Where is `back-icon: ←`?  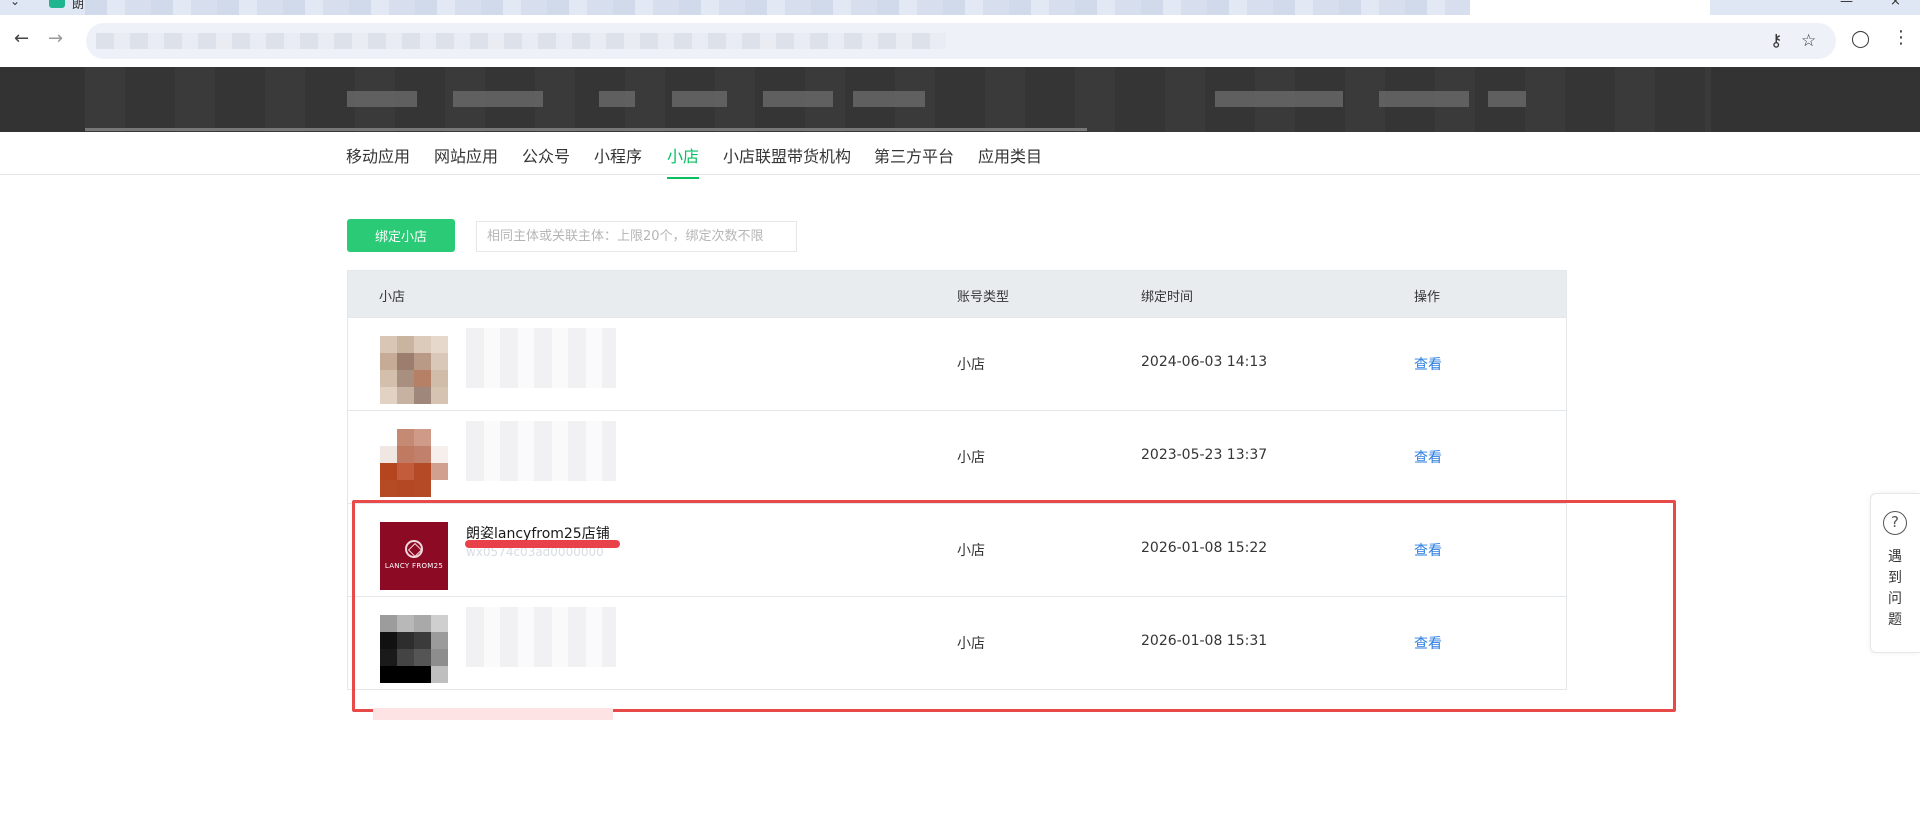
back-icon: ← is located at coordinates (21, 38).